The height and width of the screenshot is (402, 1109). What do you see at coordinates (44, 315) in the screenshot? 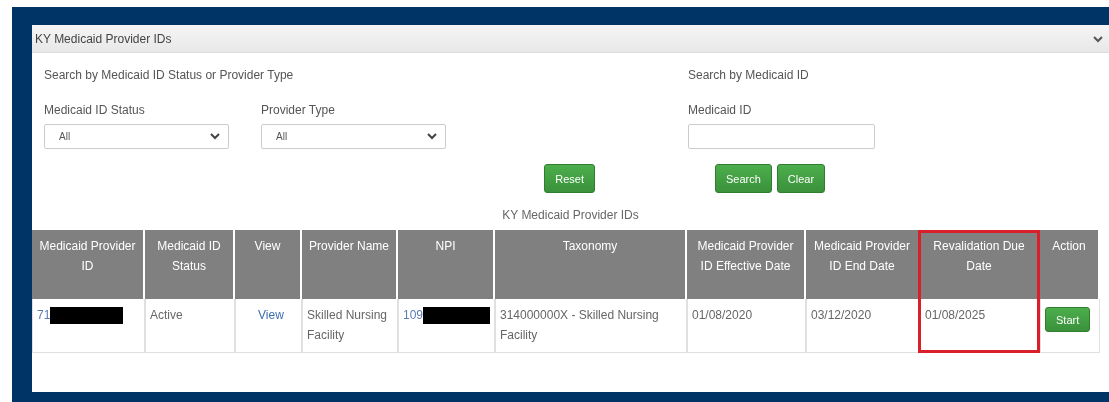
I see `table-cell-text: 71` at bounding box center [44, 315].